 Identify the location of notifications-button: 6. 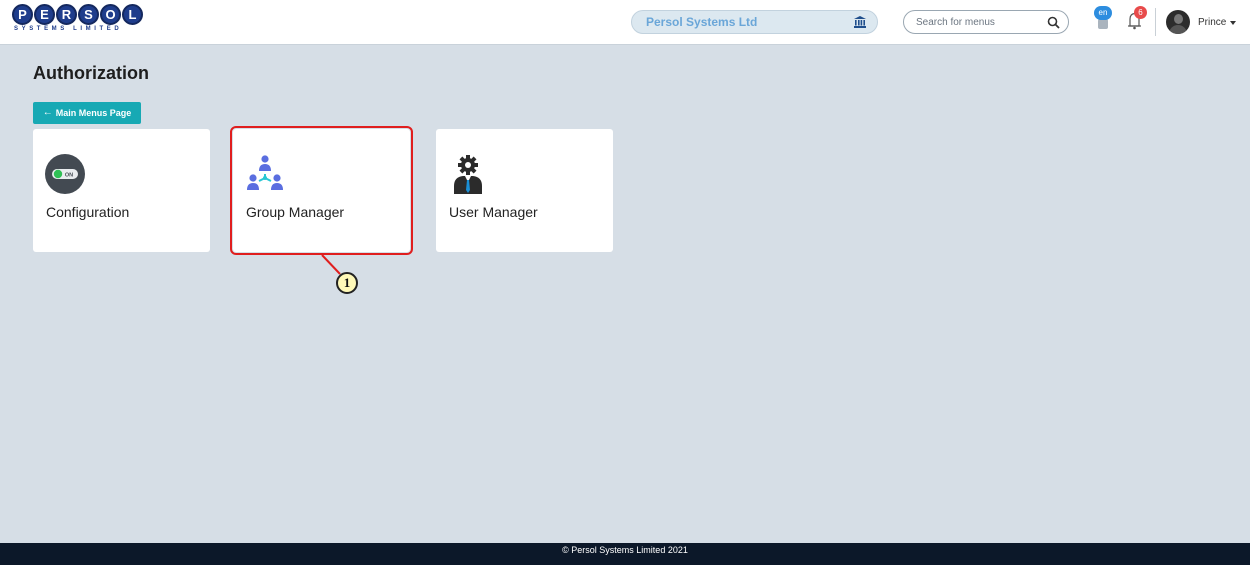
(1136, 19).